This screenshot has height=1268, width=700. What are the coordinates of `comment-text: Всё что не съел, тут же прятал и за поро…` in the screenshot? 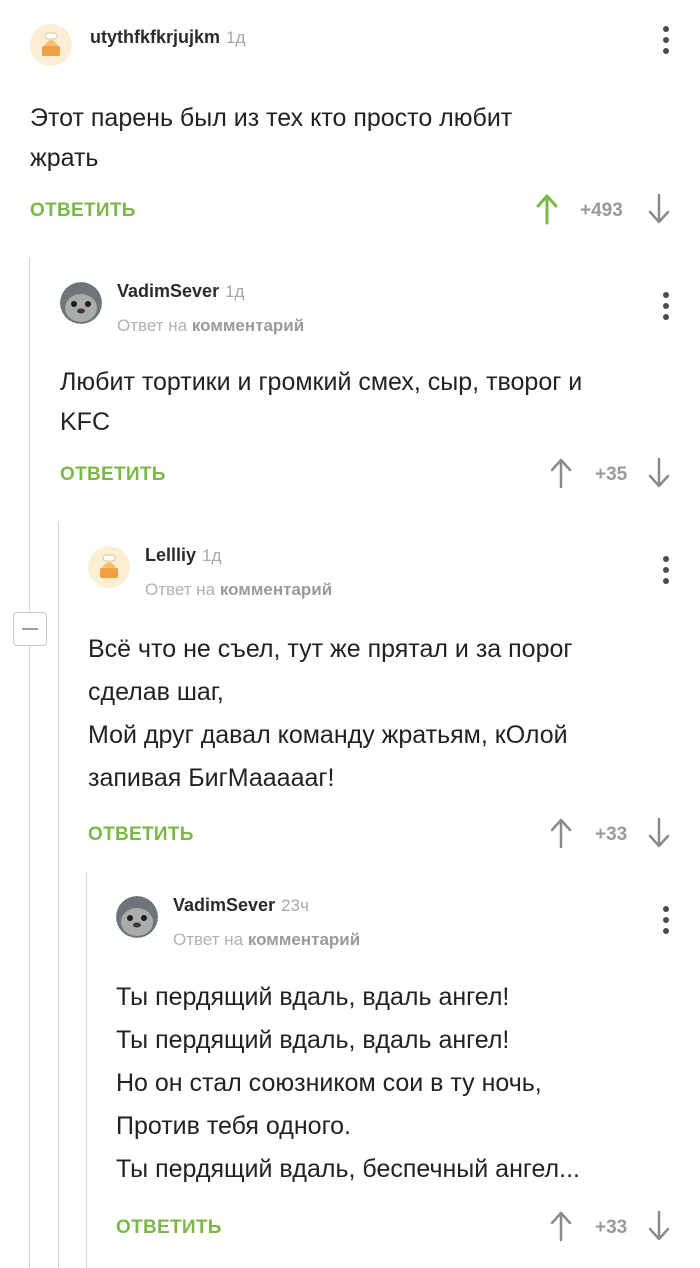 It's located at (379, 714).